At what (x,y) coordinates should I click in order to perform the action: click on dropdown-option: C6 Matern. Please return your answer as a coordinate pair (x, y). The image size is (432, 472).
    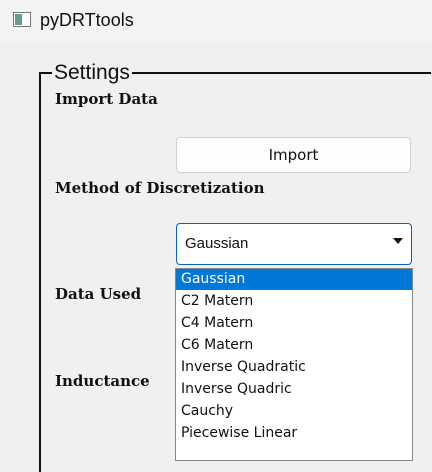
    Looking at the image, I should click on (294, 345).